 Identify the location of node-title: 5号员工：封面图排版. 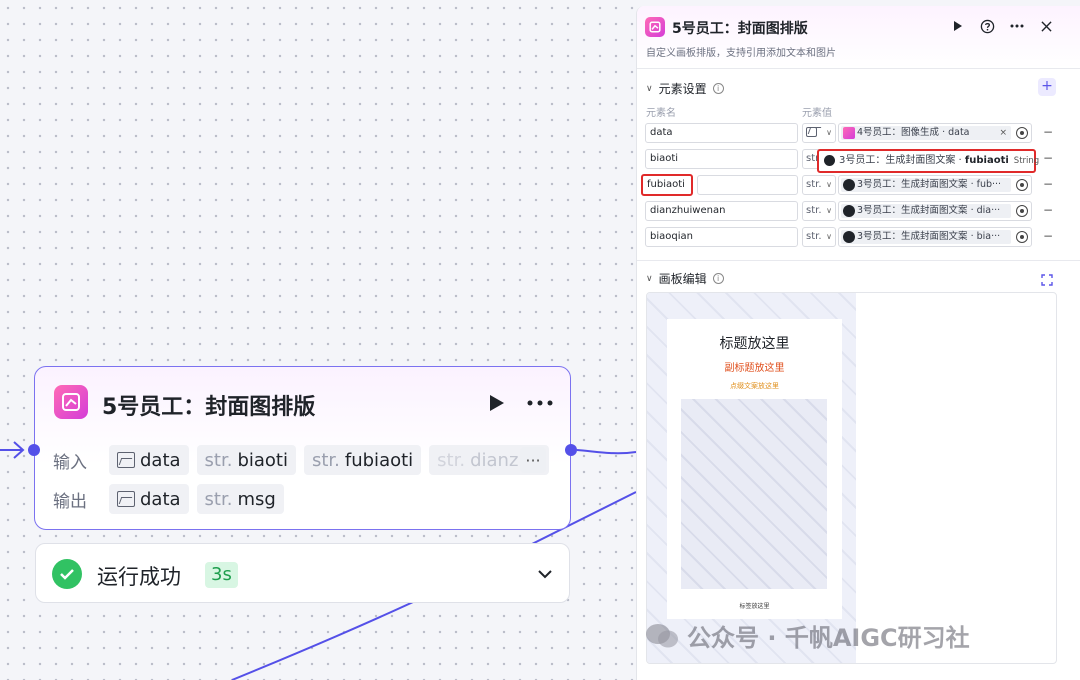
(209, 407).